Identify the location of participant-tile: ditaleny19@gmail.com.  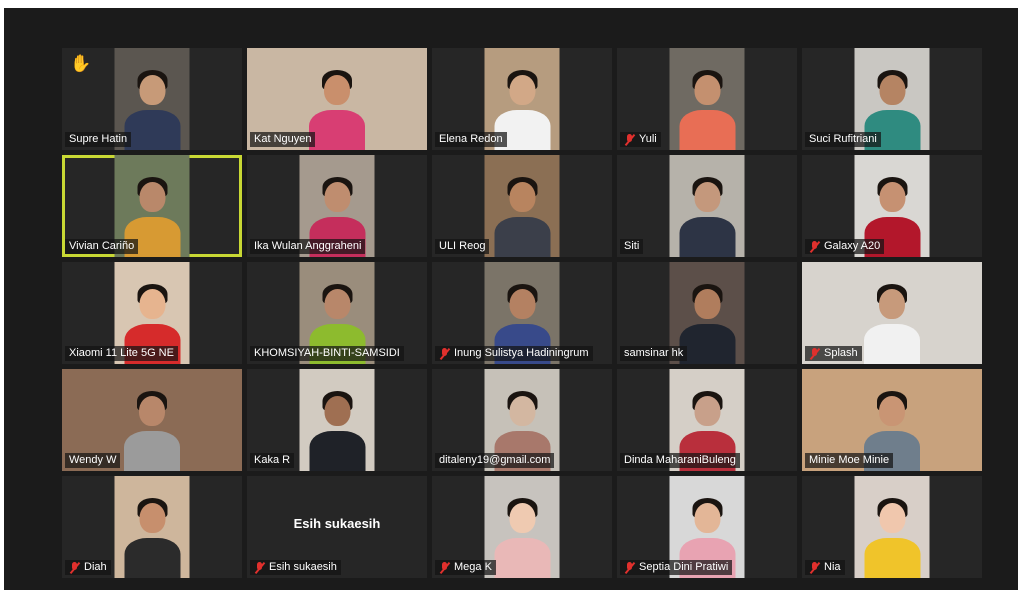
(522, 420).